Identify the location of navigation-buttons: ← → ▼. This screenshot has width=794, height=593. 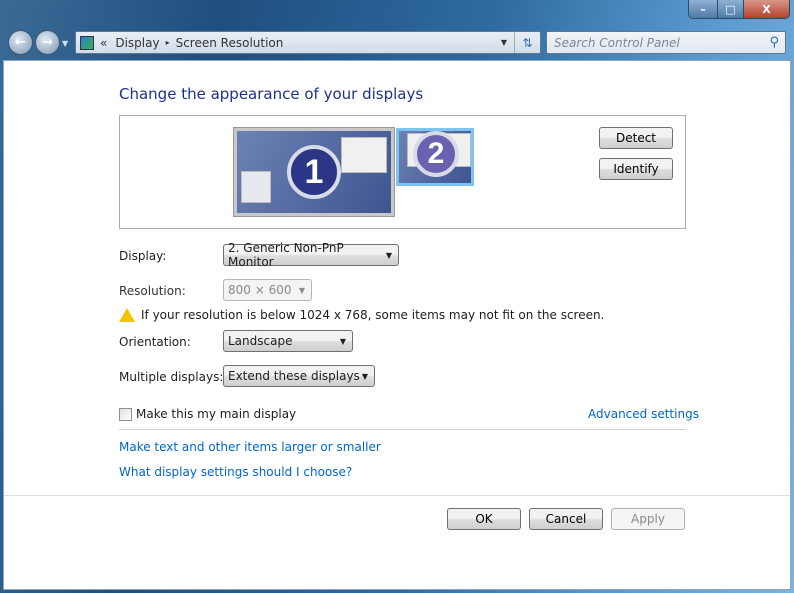
(38, 42).